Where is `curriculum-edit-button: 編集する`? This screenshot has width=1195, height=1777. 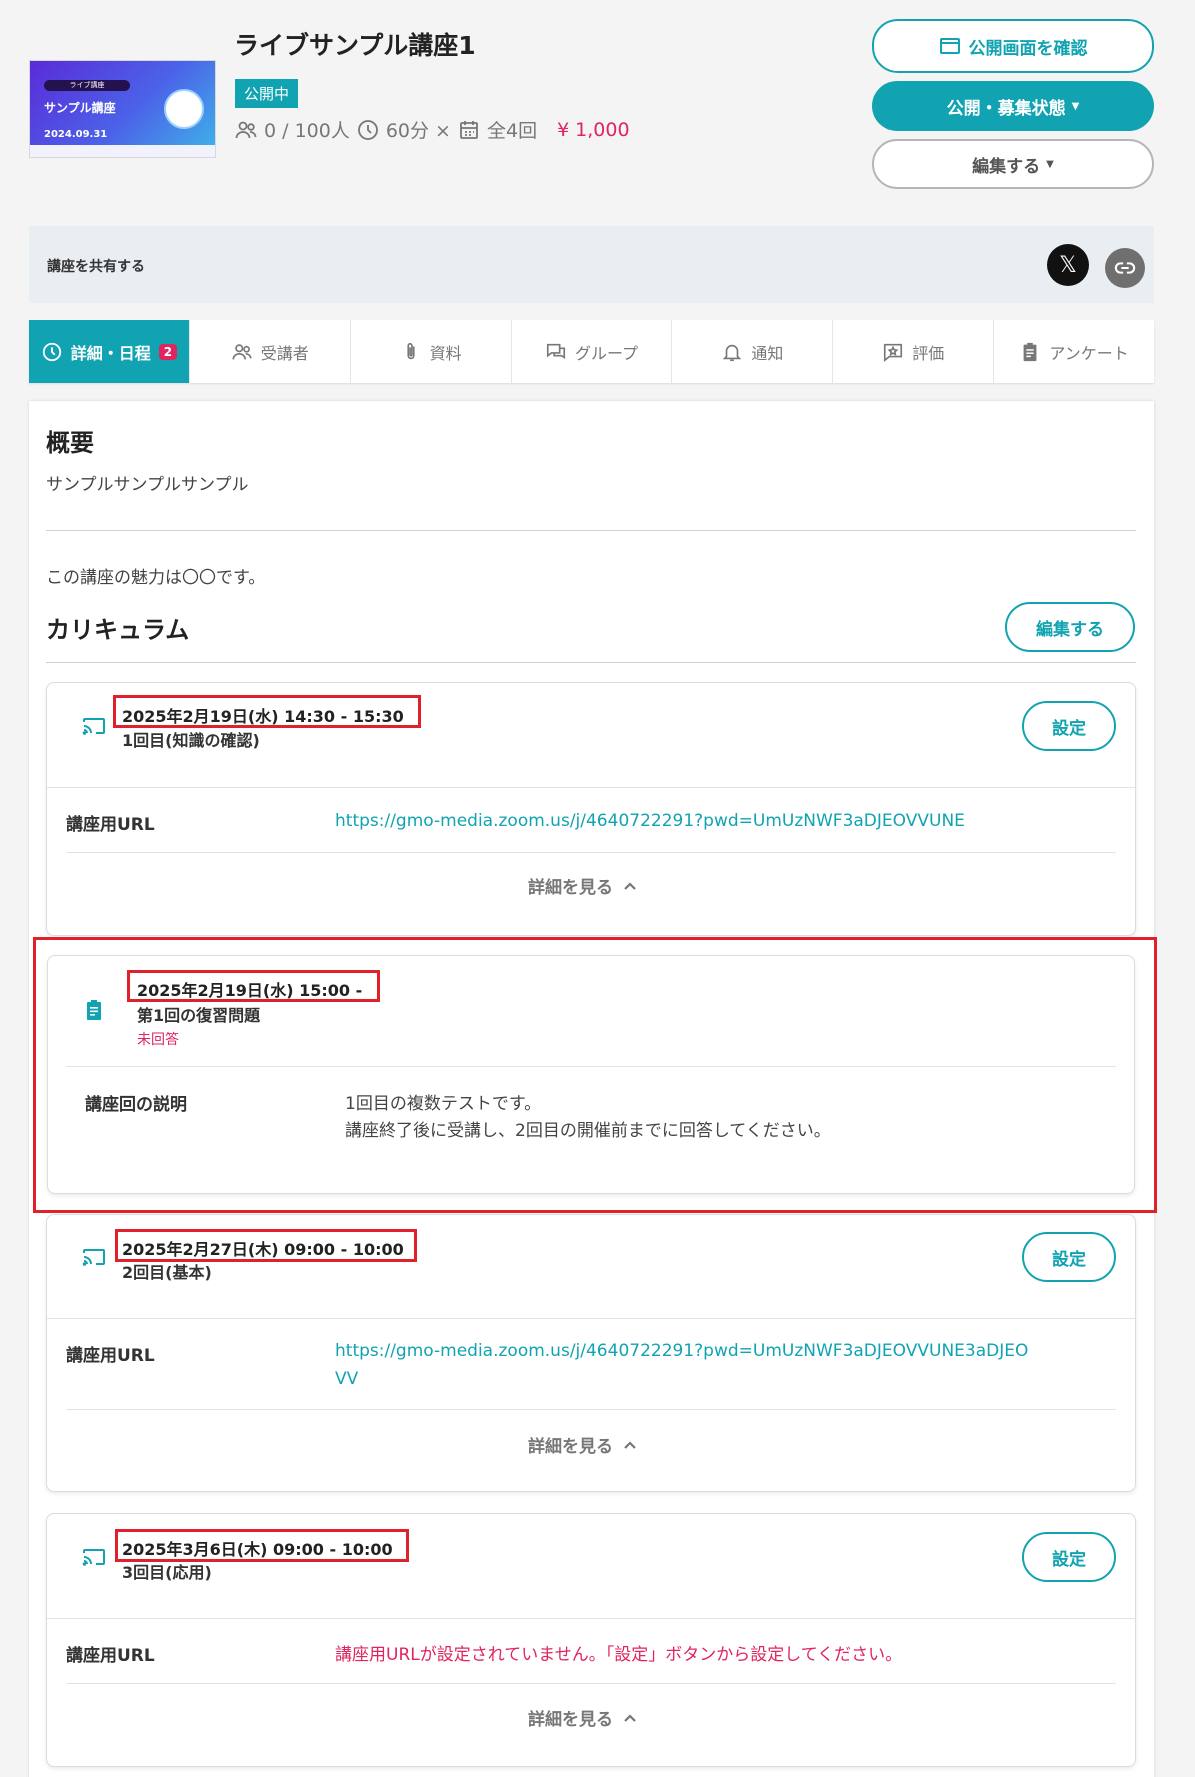 curriculum-edit-button: 編集する is located at coordinates (1070, 627).